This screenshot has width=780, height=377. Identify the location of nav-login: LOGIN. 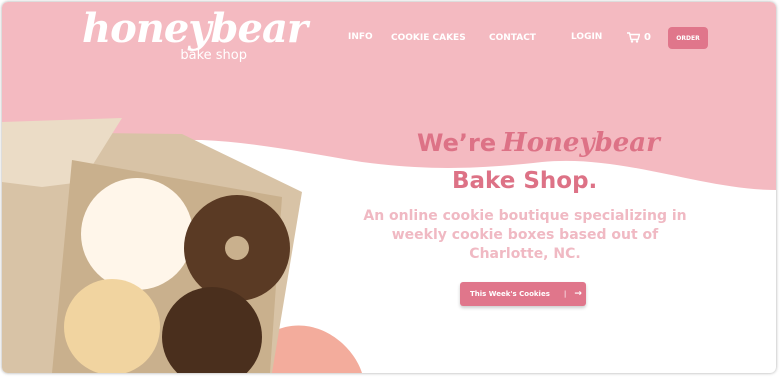
(586, 37).